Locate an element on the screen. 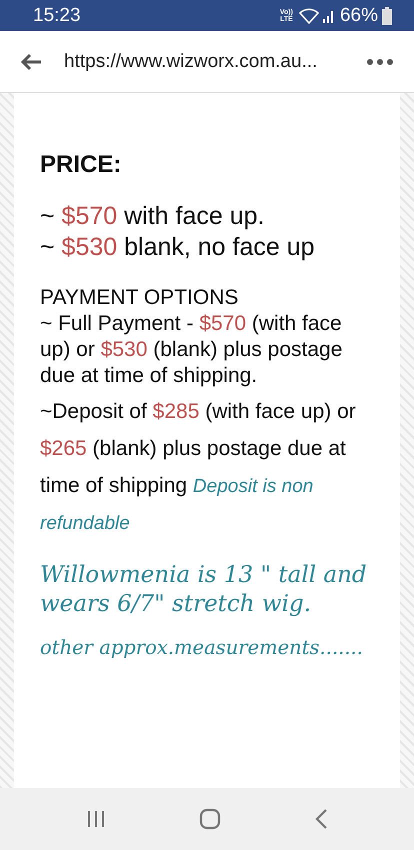  back-icon is located at coordinates (321, 819).